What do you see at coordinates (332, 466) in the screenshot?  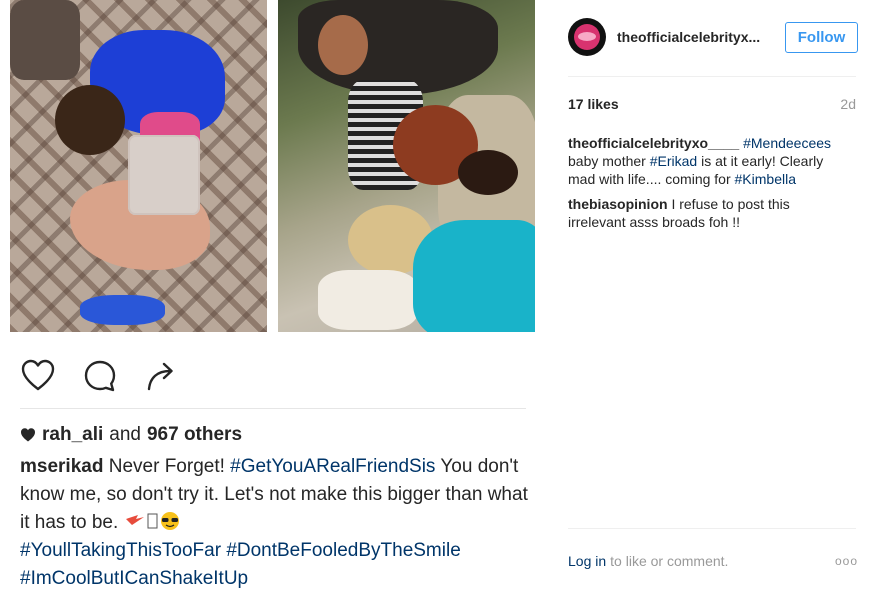 I see `hashtag: #GetYouARealFriendSis` at bounding box center [332, 466].